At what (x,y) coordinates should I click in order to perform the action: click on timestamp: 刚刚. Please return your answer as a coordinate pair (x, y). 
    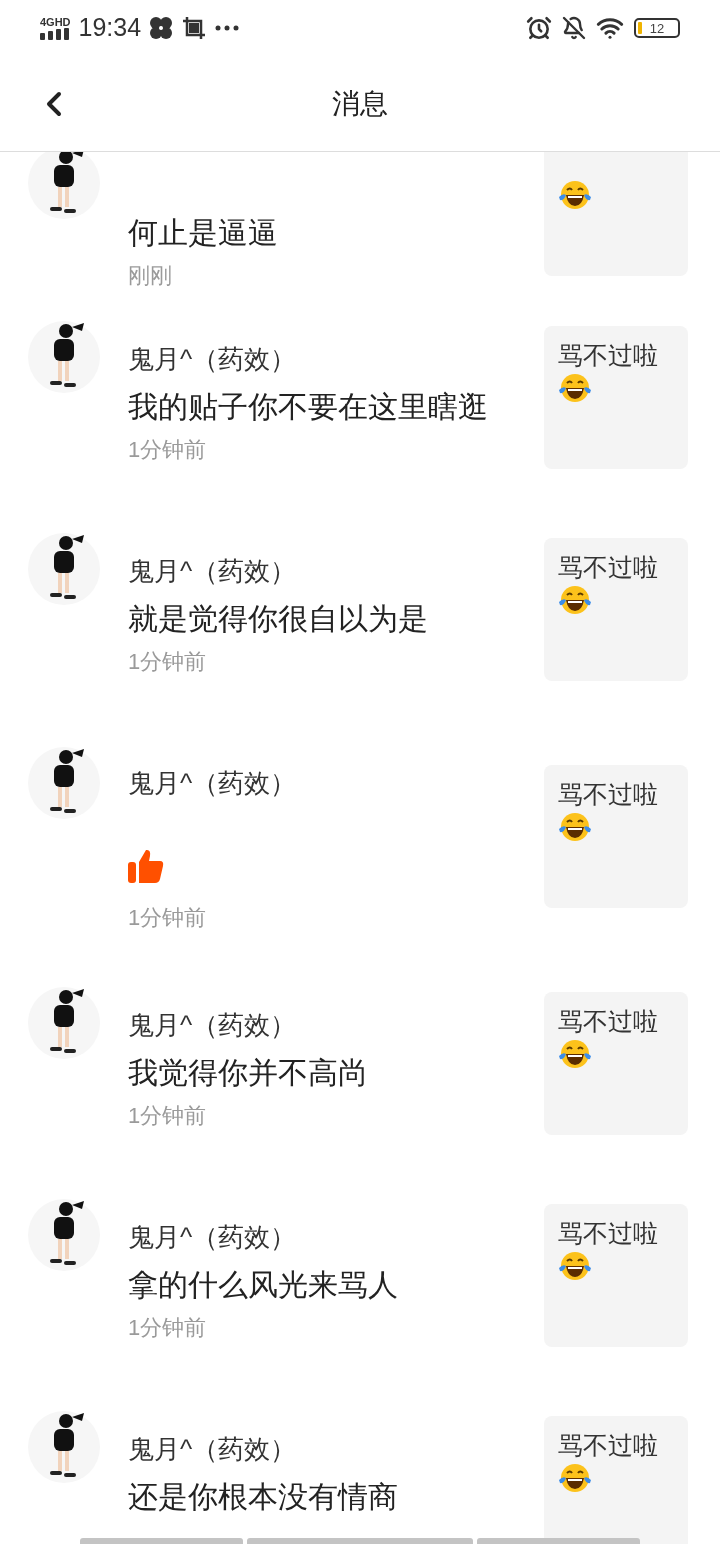
    Looking at the image, I should click on (150, 276).